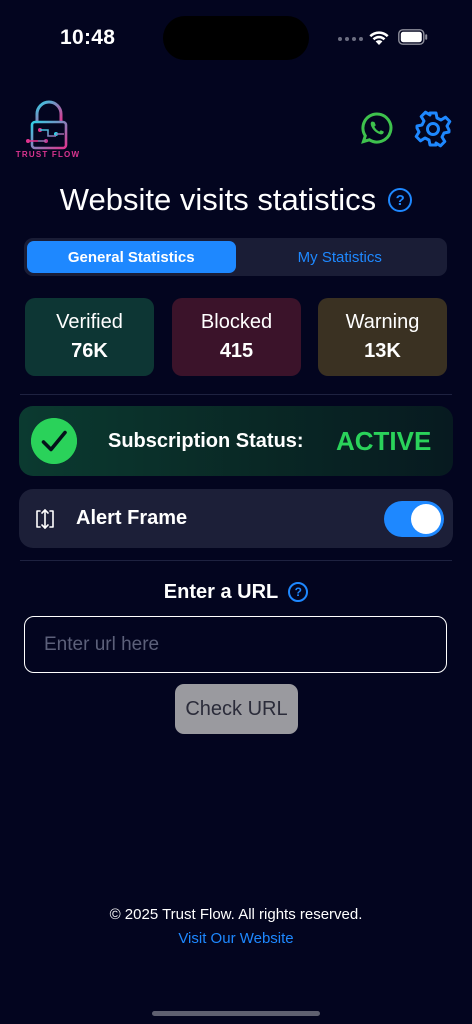  I want to click on subscription-status-card: Subscription Status: ACTIVE, so click(236, 441).